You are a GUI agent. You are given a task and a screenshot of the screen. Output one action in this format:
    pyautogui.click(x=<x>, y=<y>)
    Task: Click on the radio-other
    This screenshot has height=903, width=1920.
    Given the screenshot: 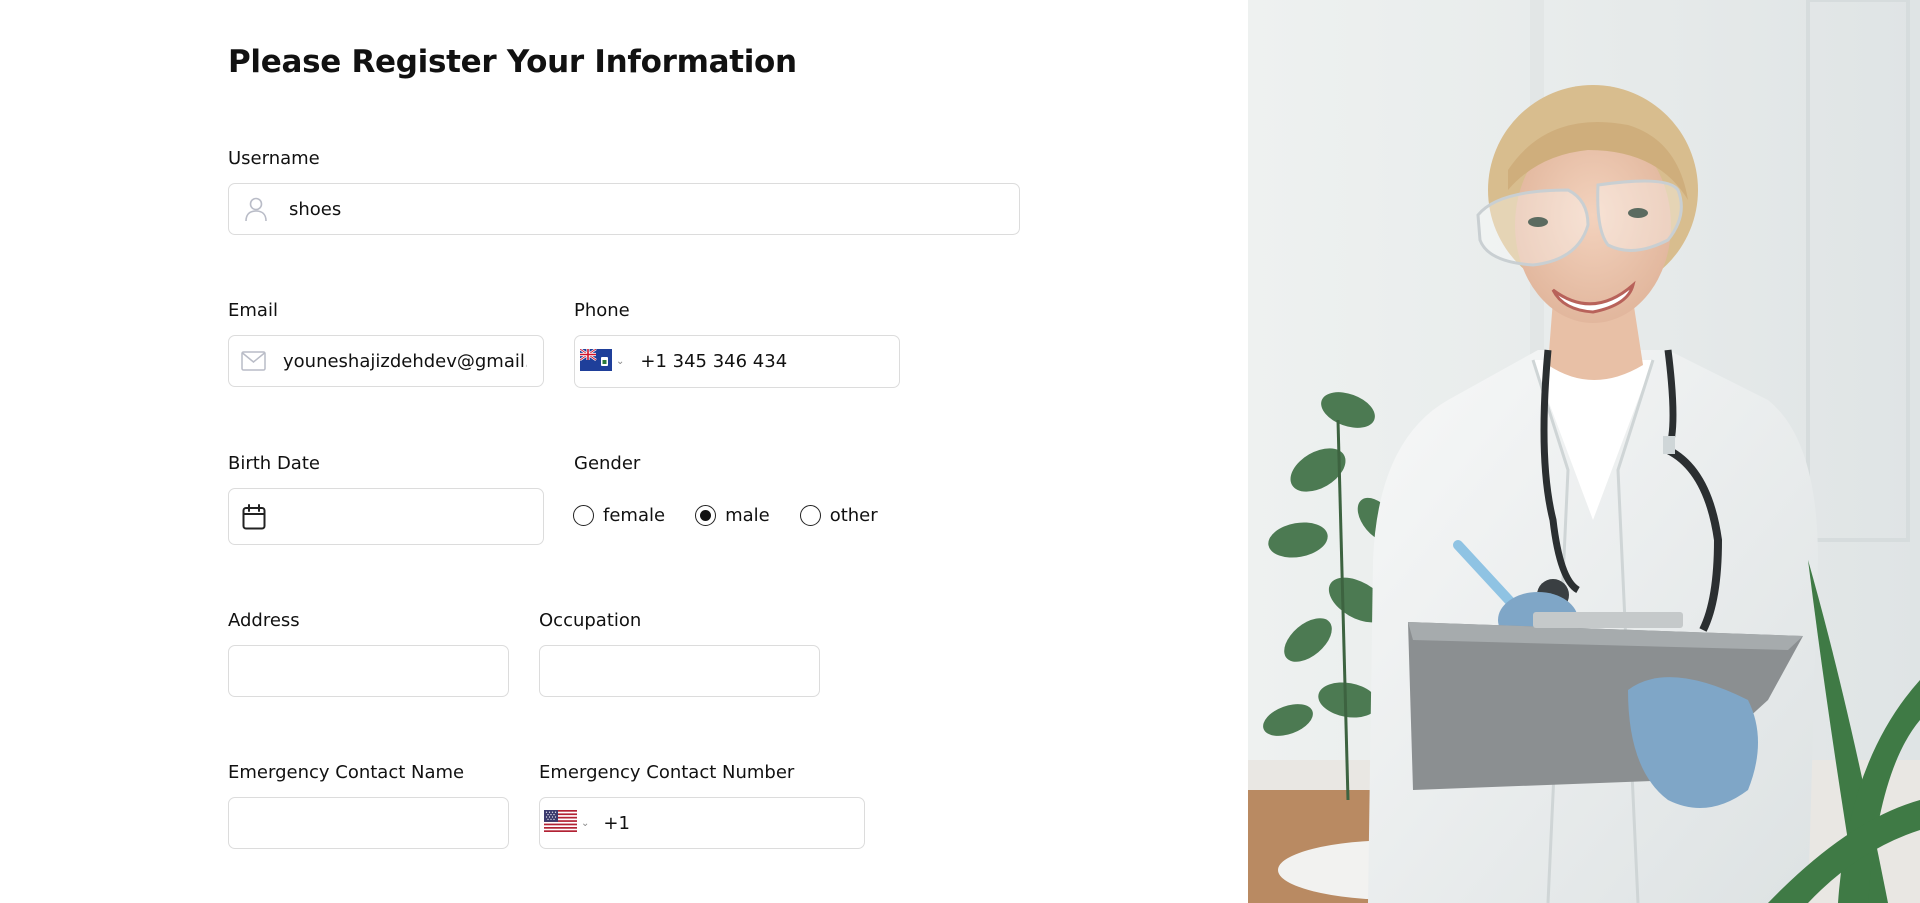 What is the action you would take?
    pyautogui.click(x=810, y=515)
    